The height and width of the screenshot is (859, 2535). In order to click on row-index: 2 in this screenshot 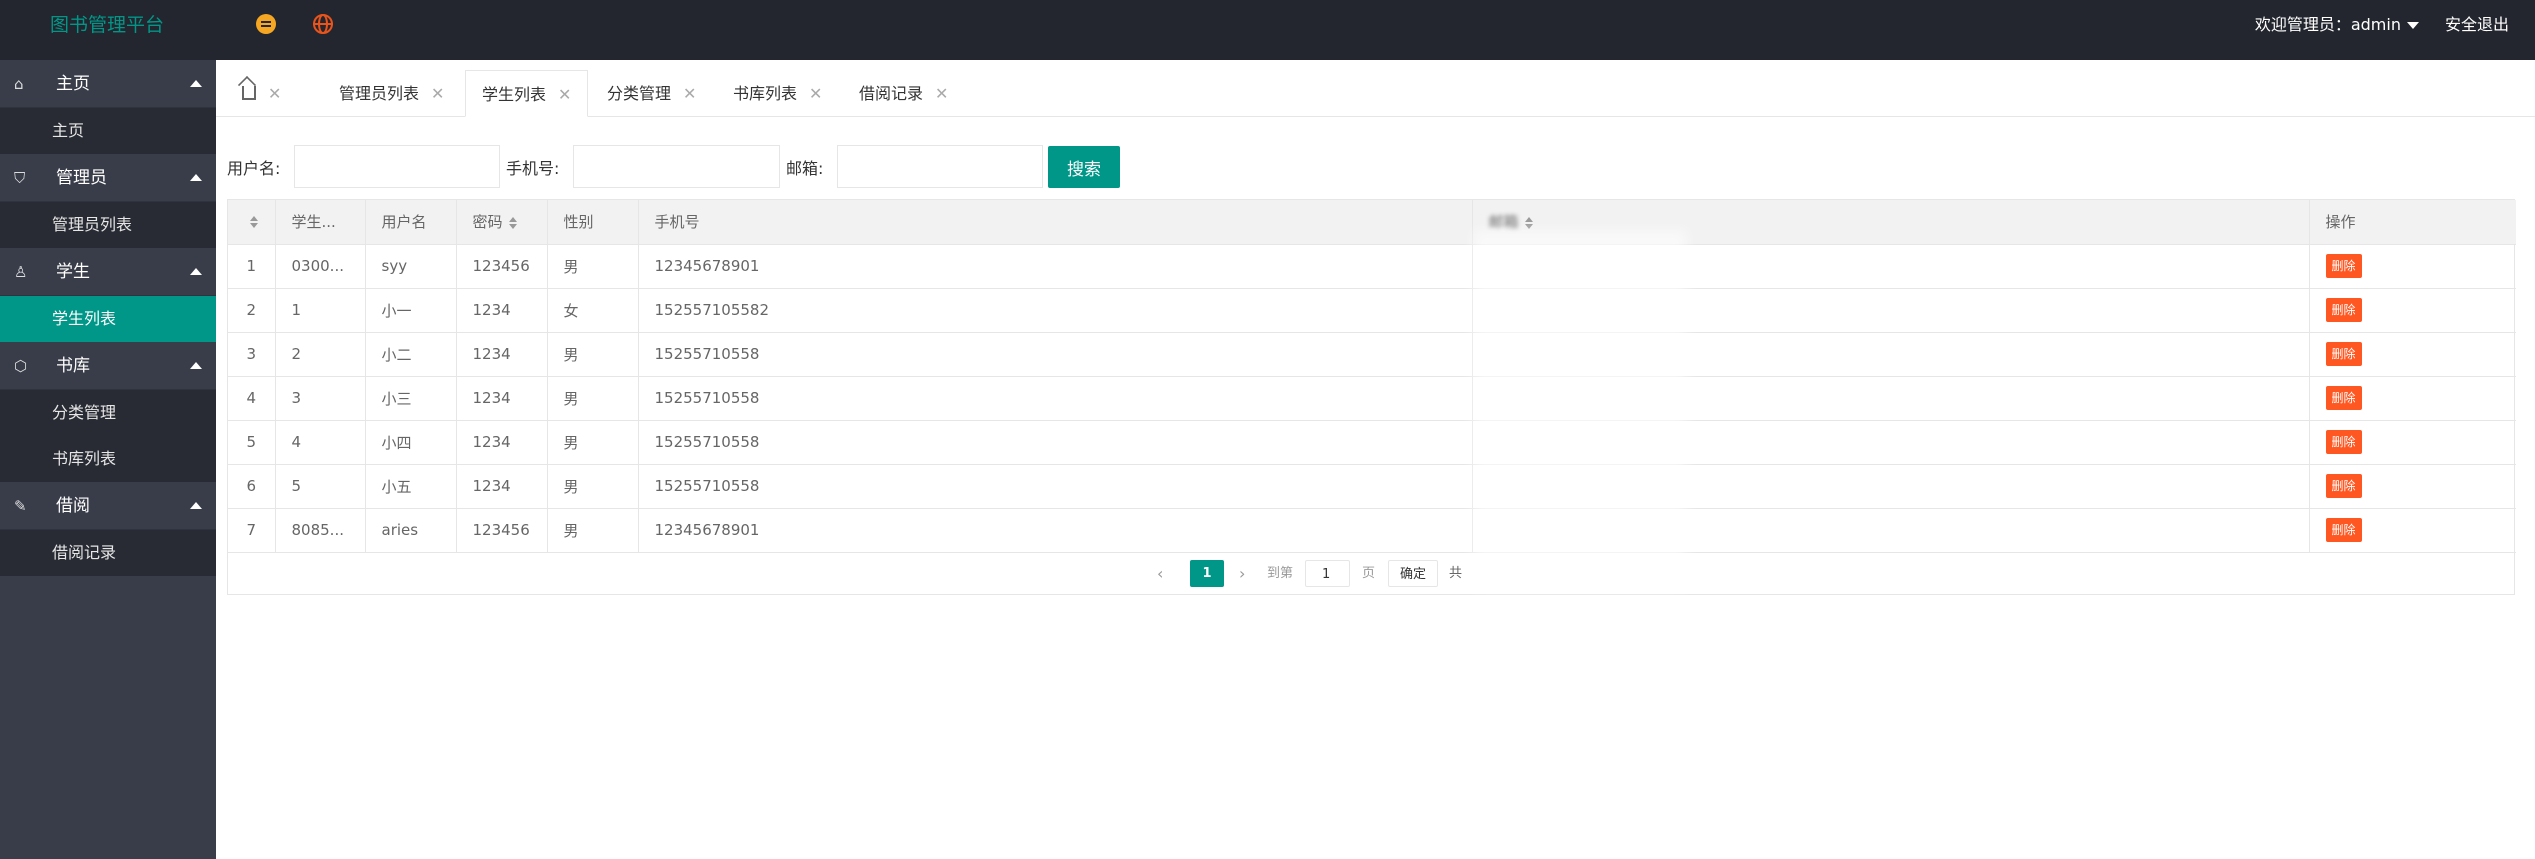, I will do `click(252, 310)`.